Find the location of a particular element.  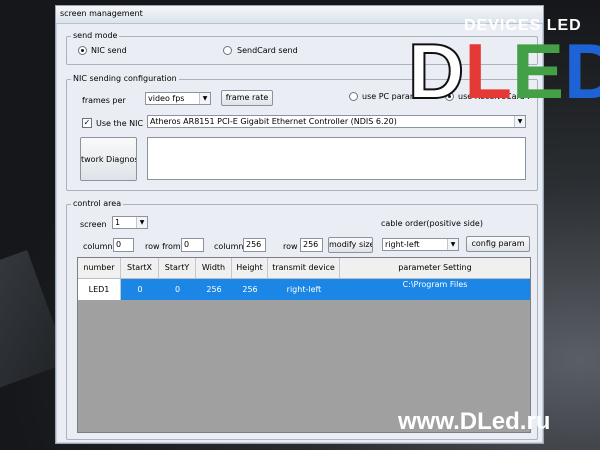

col-header-height: Height is located at coordinates (250, 268).